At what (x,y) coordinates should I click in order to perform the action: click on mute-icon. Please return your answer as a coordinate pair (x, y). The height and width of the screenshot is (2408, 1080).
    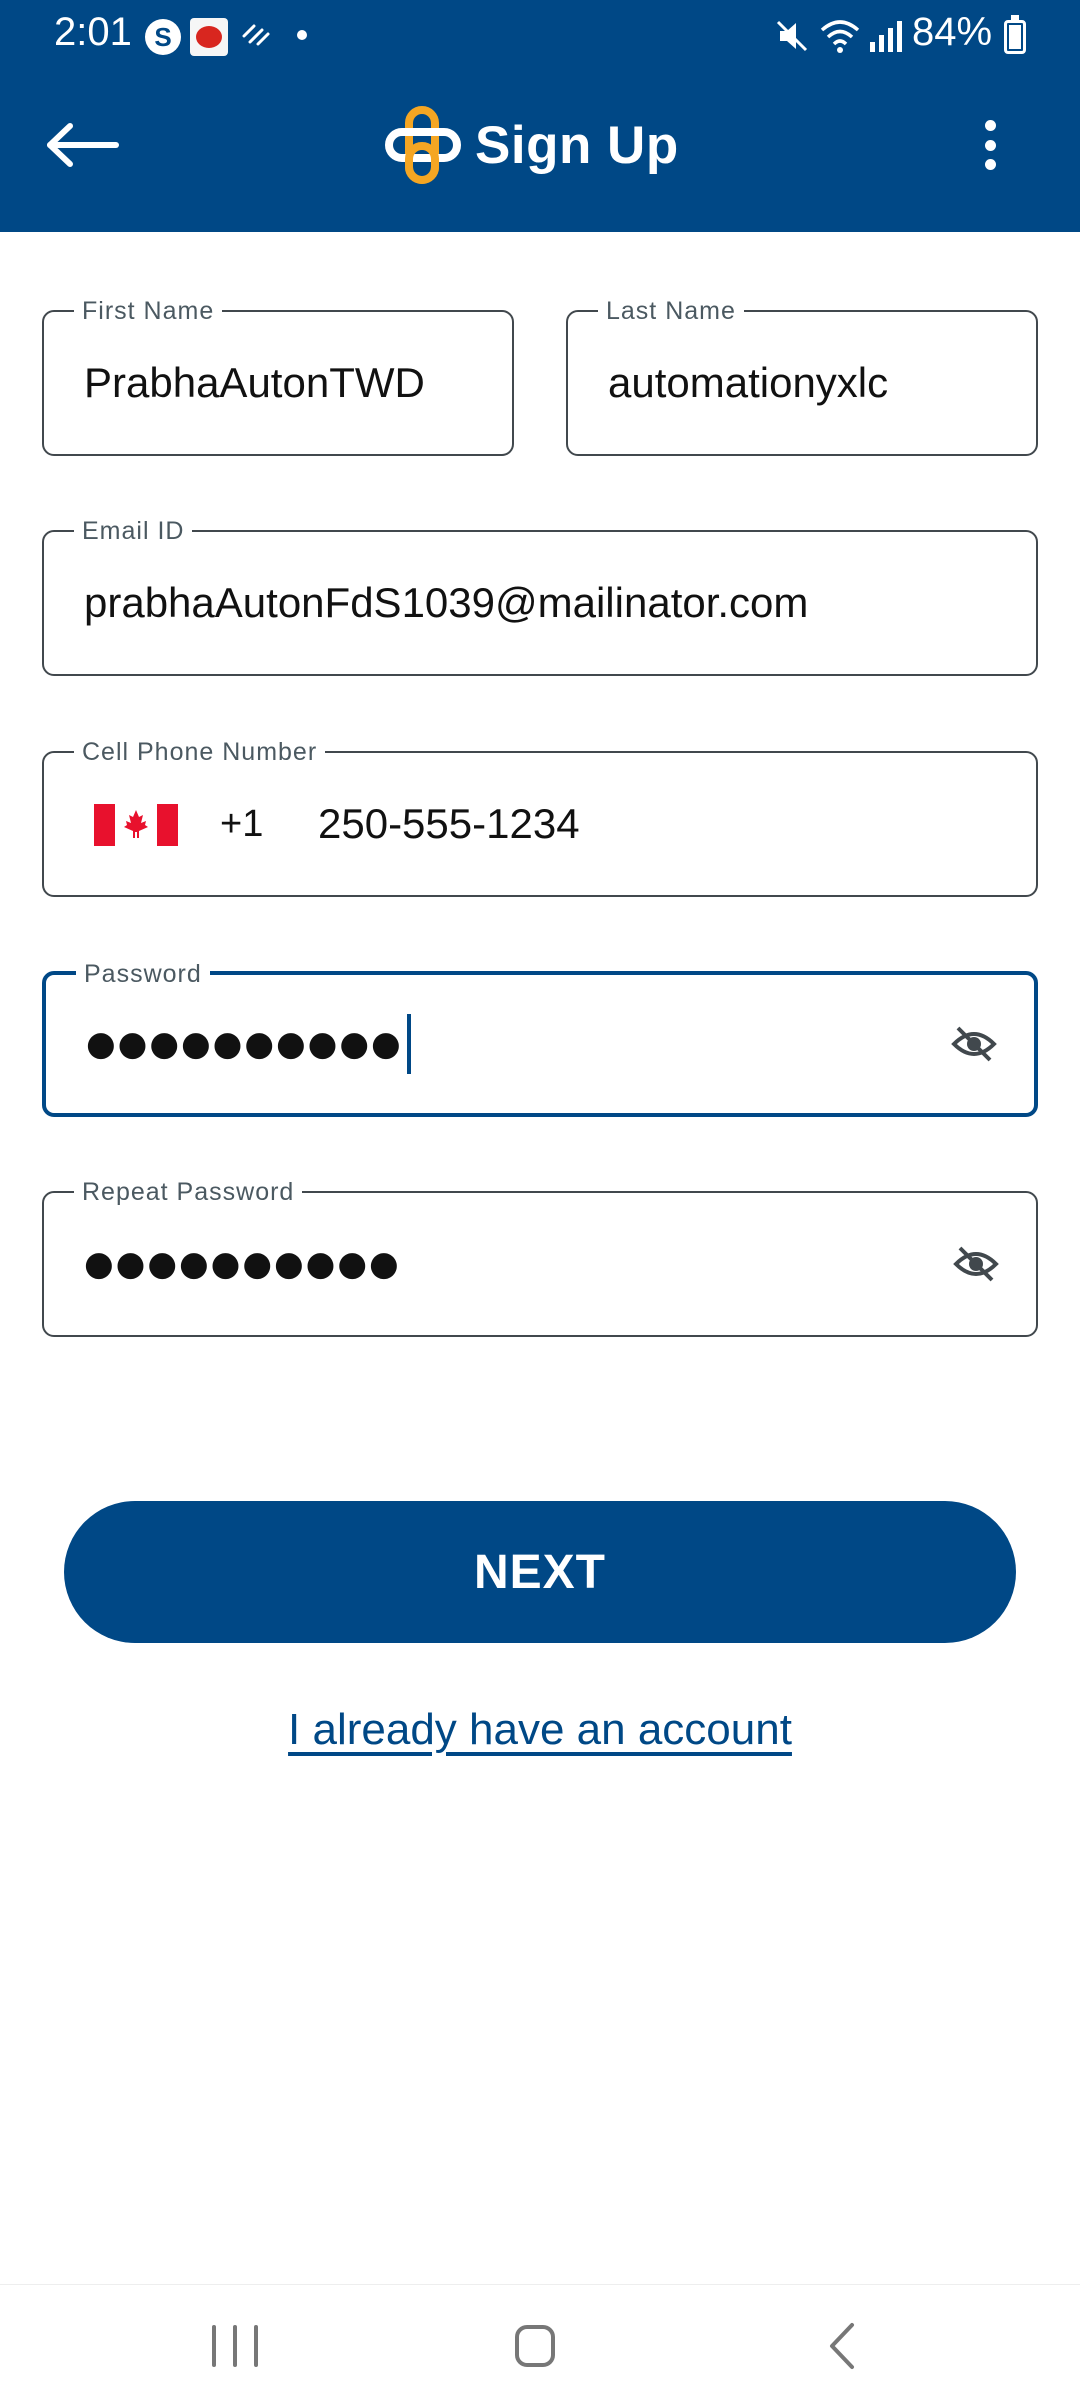
    Looking at the image, I should click on (792, 38).